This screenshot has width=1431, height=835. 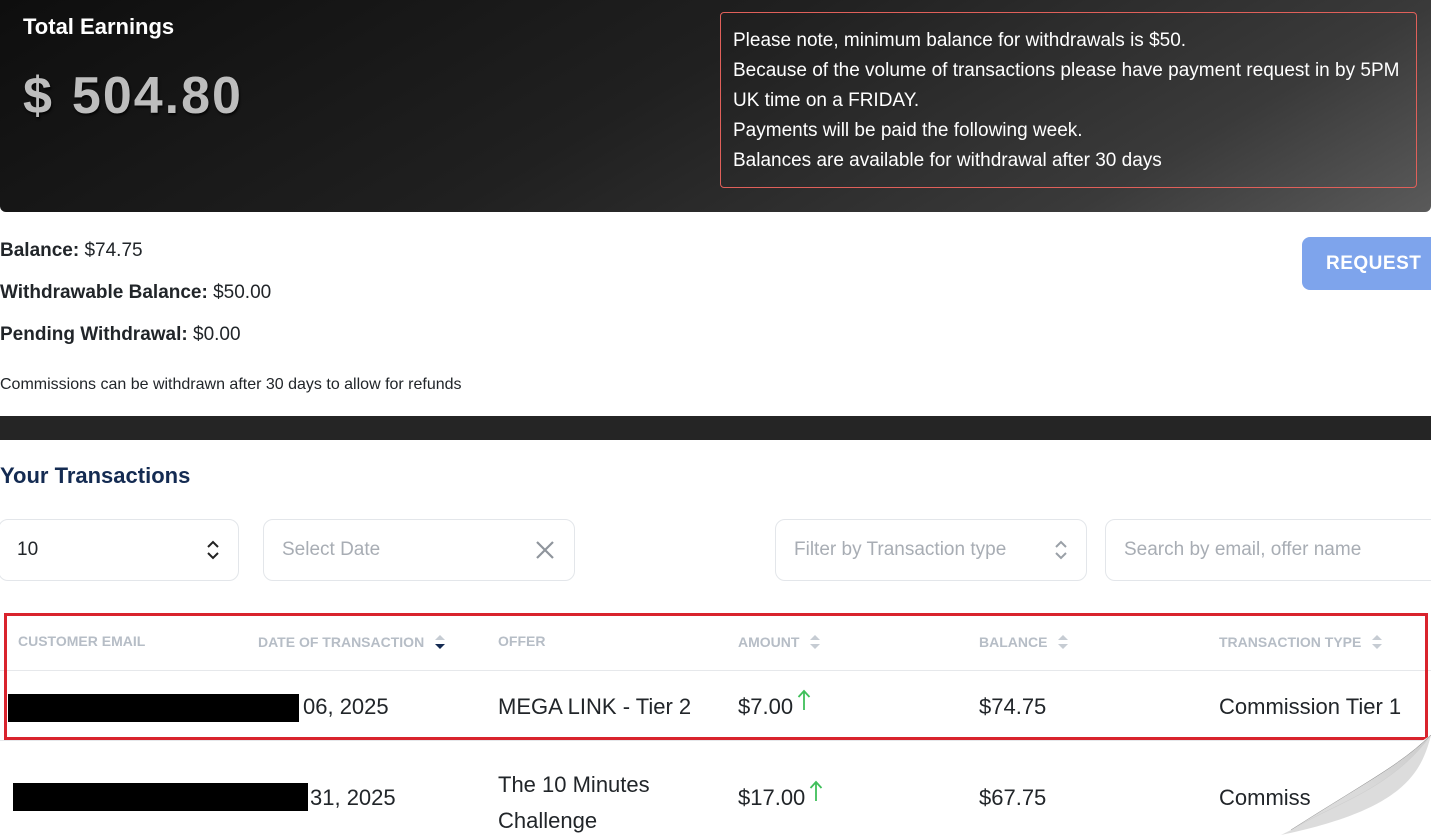 I want to click on amount-cell: $7.00, so click(x=774, y=704).